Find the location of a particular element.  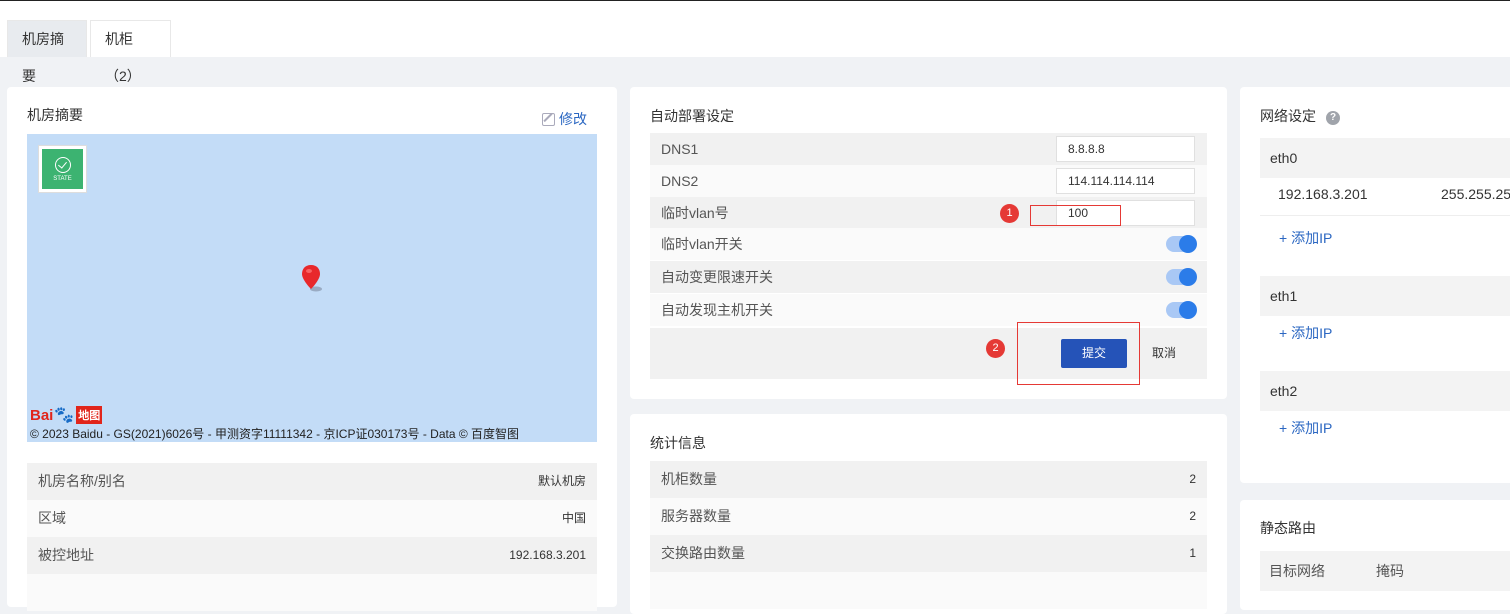

info-row: 机房名称/别名 默认机房 is located at coordinates (312, 481).